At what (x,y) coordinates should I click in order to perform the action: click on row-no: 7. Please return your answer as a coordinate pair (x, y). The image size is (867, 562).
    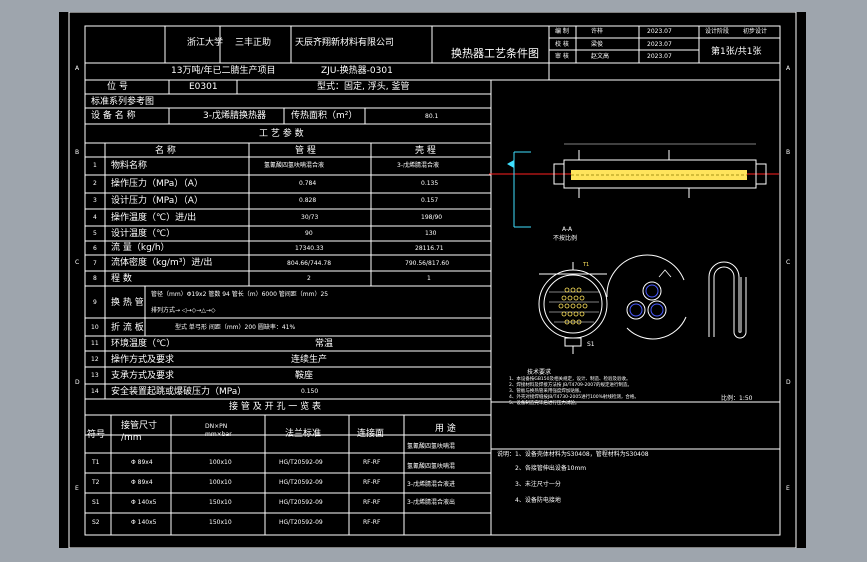
    Looking at the image, I should click on (95, 263).